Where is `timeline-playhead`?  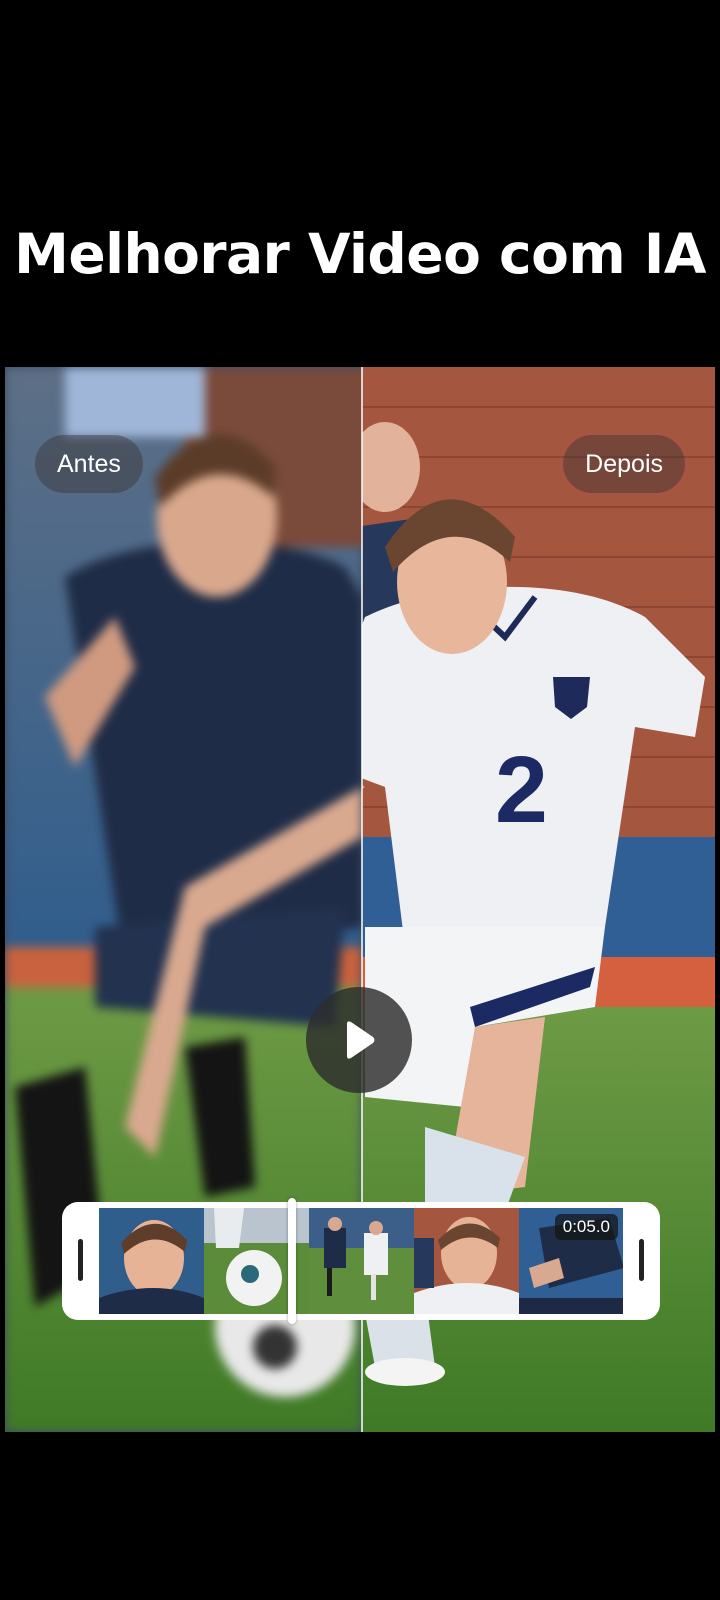 timeline-playhead is located at coordinates (292, 1261).